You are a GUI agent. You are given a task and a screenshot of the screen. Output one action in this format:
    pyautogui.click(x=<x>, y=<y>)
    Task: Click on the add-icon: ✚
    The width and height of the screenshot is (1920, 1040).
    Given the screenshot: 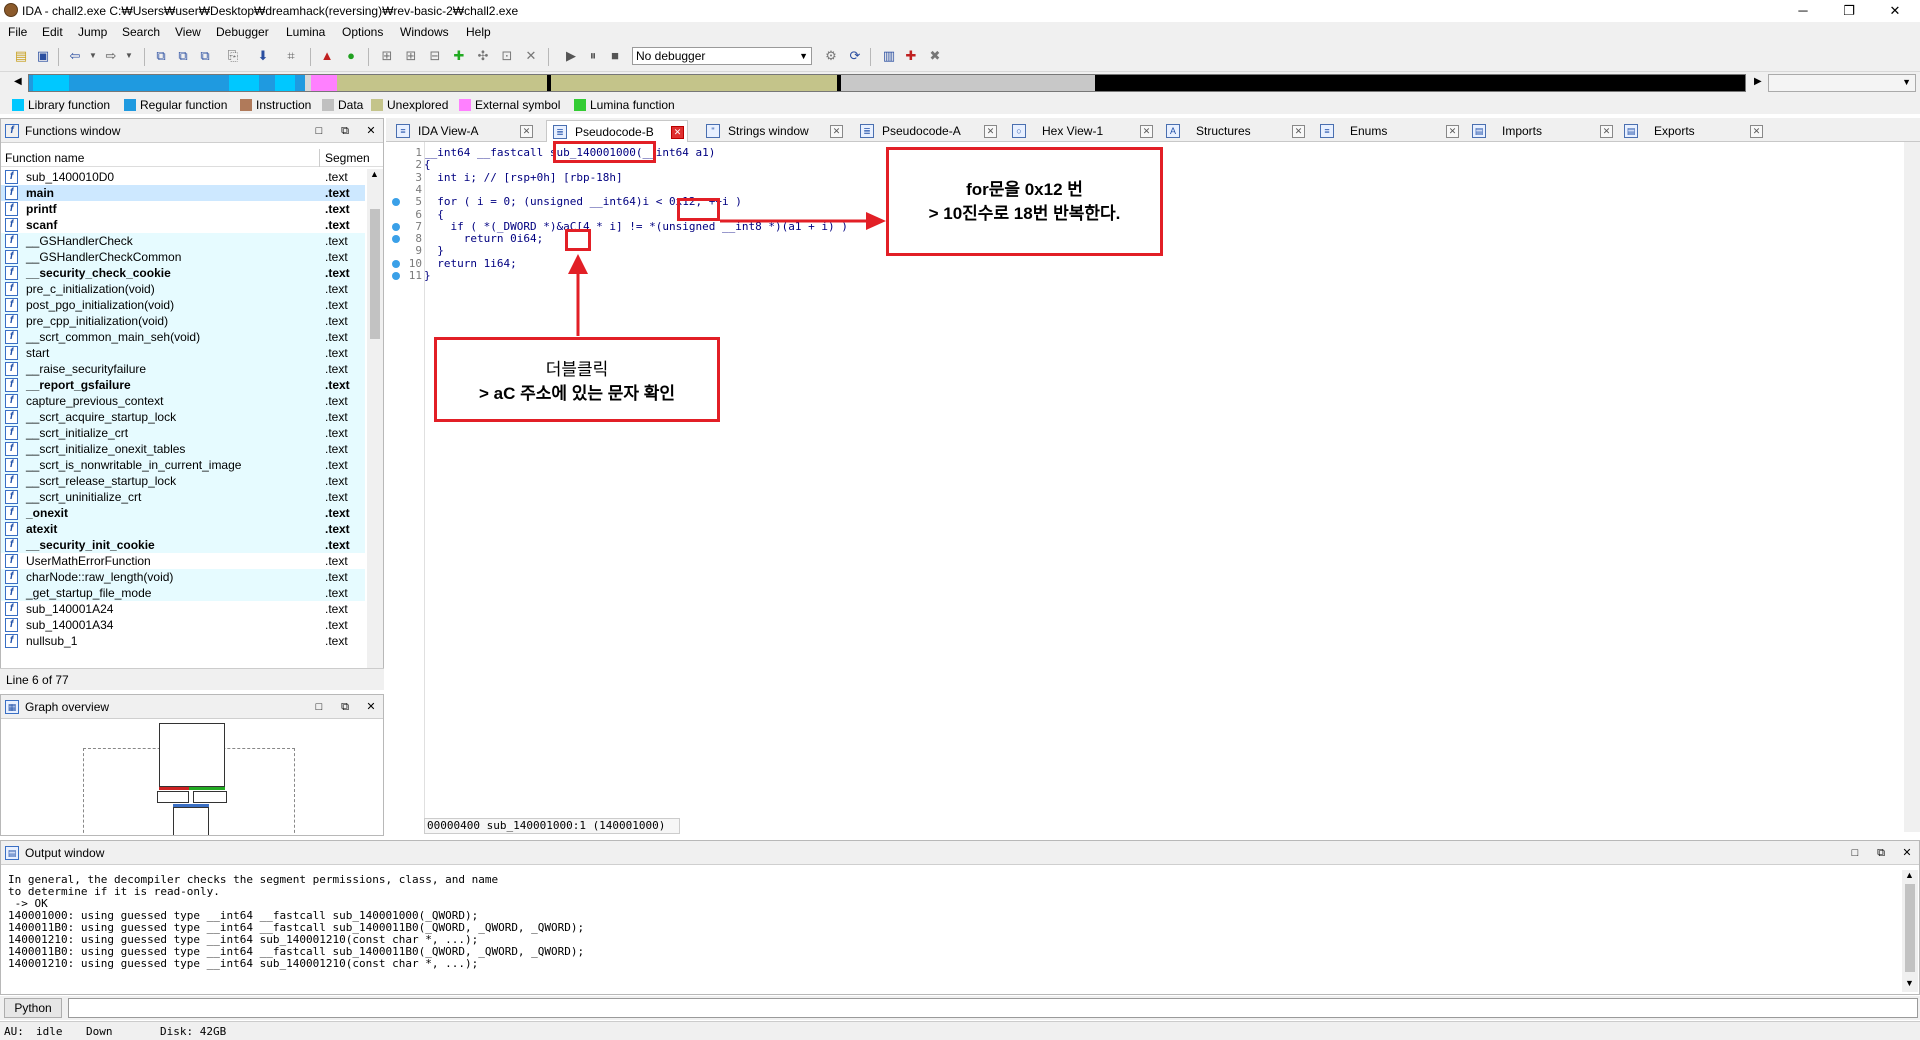 What is the action you would take?
    pyautogui.click(x=459, y=56)
    